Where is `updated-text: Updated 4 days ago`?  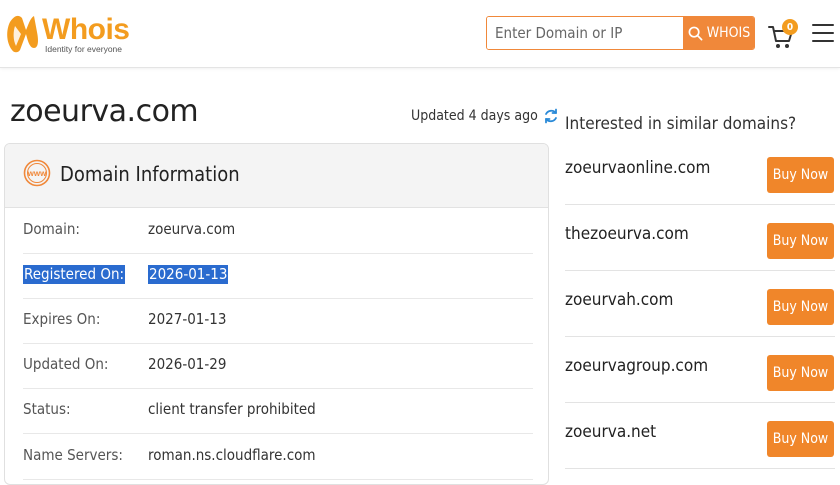 updated-text: Updated 4 days ago is located at coordinates (474, 116).